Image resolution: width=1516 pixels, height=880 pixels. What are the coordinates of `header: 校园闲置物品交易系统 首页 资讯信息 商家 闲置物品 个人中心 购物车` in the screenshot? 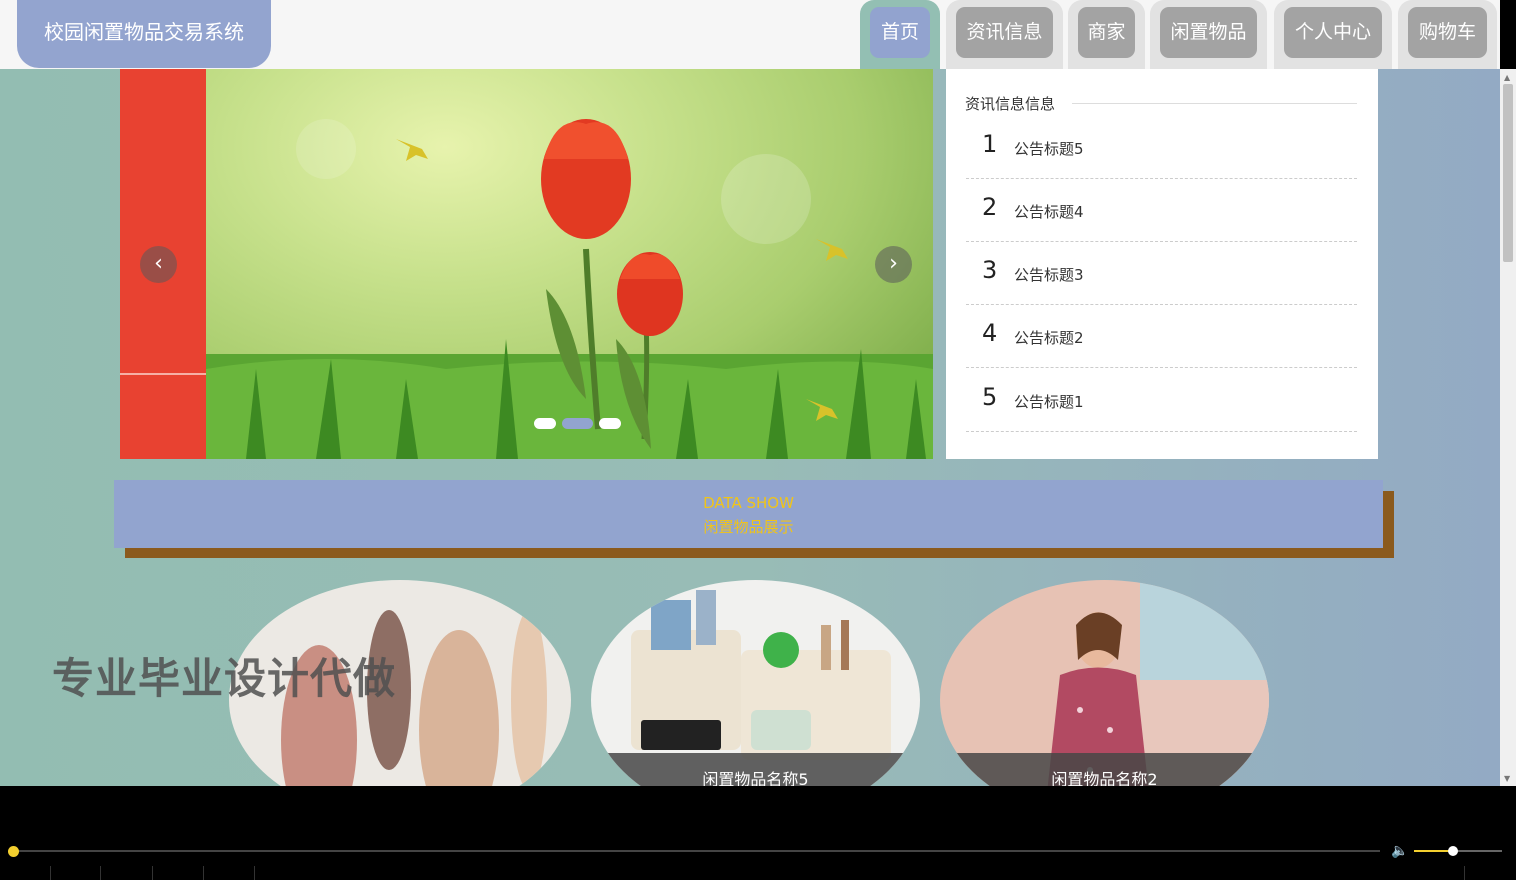 It's located at (750, 34).